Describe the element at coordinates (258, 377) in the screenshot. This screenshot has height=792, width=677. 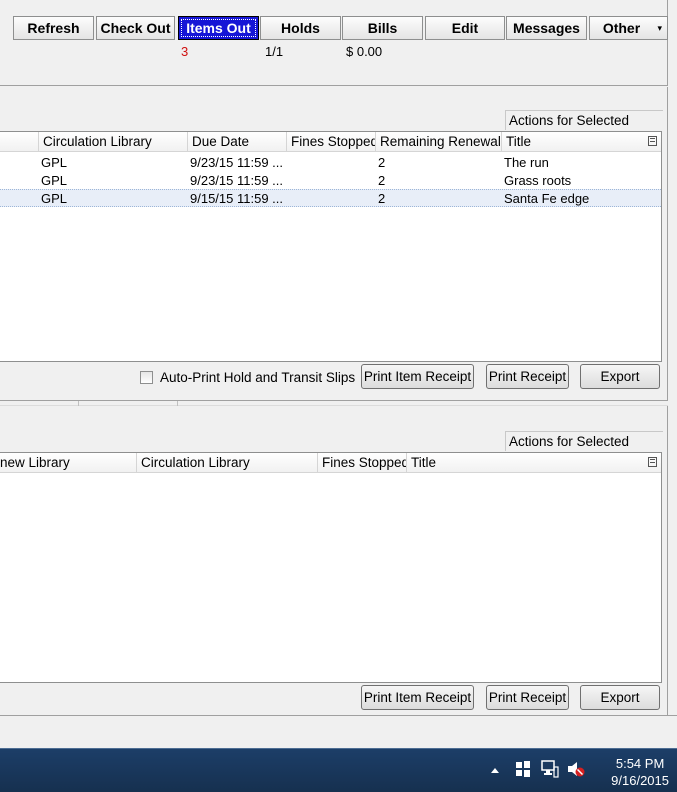
I see `auto-print-slips-label: Auto-Print Hold and Transit Slips` at that location.